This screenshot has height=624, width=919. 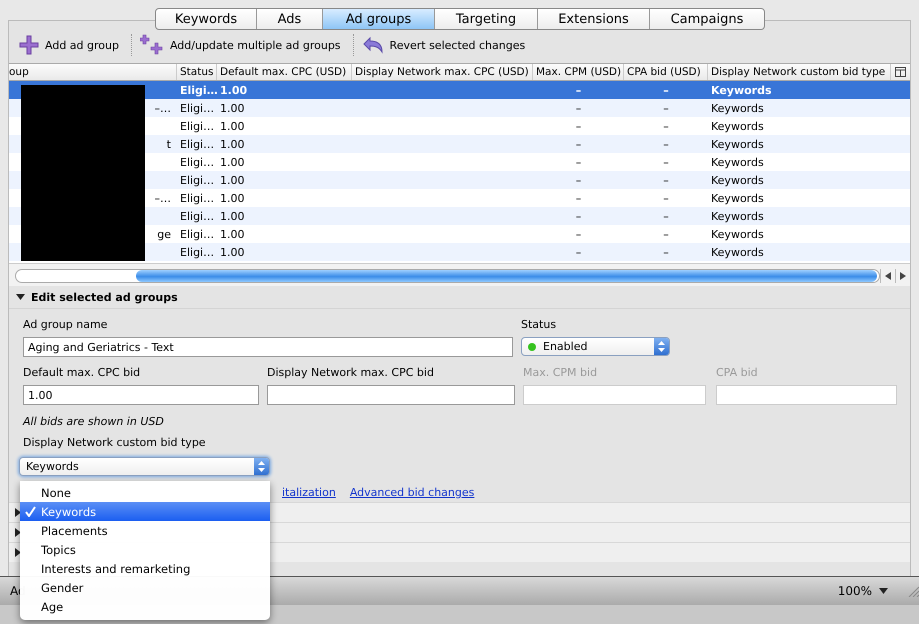 I want to click on table-cell: t, so click(x=168, y=144).